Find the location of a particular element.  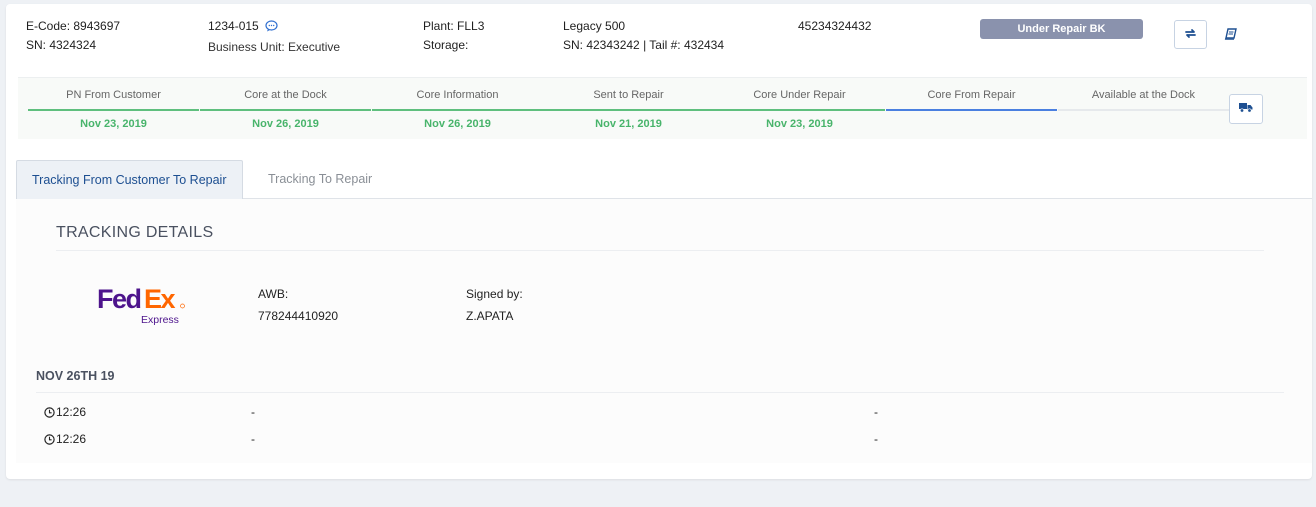

reference-number: 45234324432 is located at coordinates (835, 26).